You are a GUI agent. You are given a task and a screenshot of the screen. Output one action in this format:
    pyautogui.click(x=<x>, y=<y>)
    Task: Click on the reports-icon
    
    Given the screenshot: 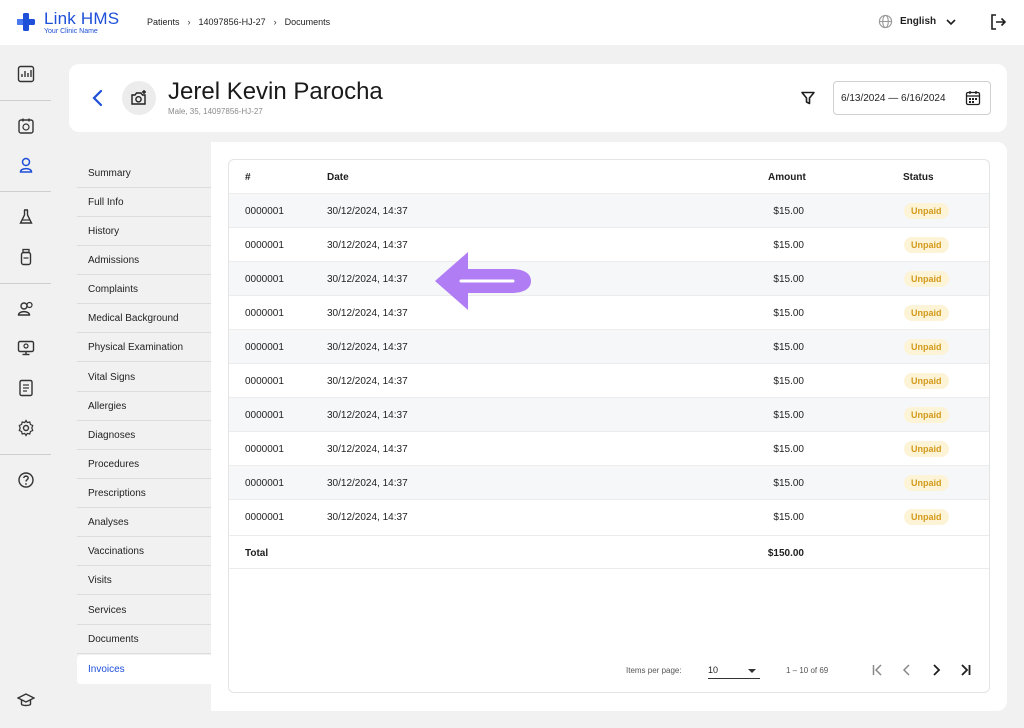 What is the action you would take?
    pyautogui.click(x=25, y=388)
    